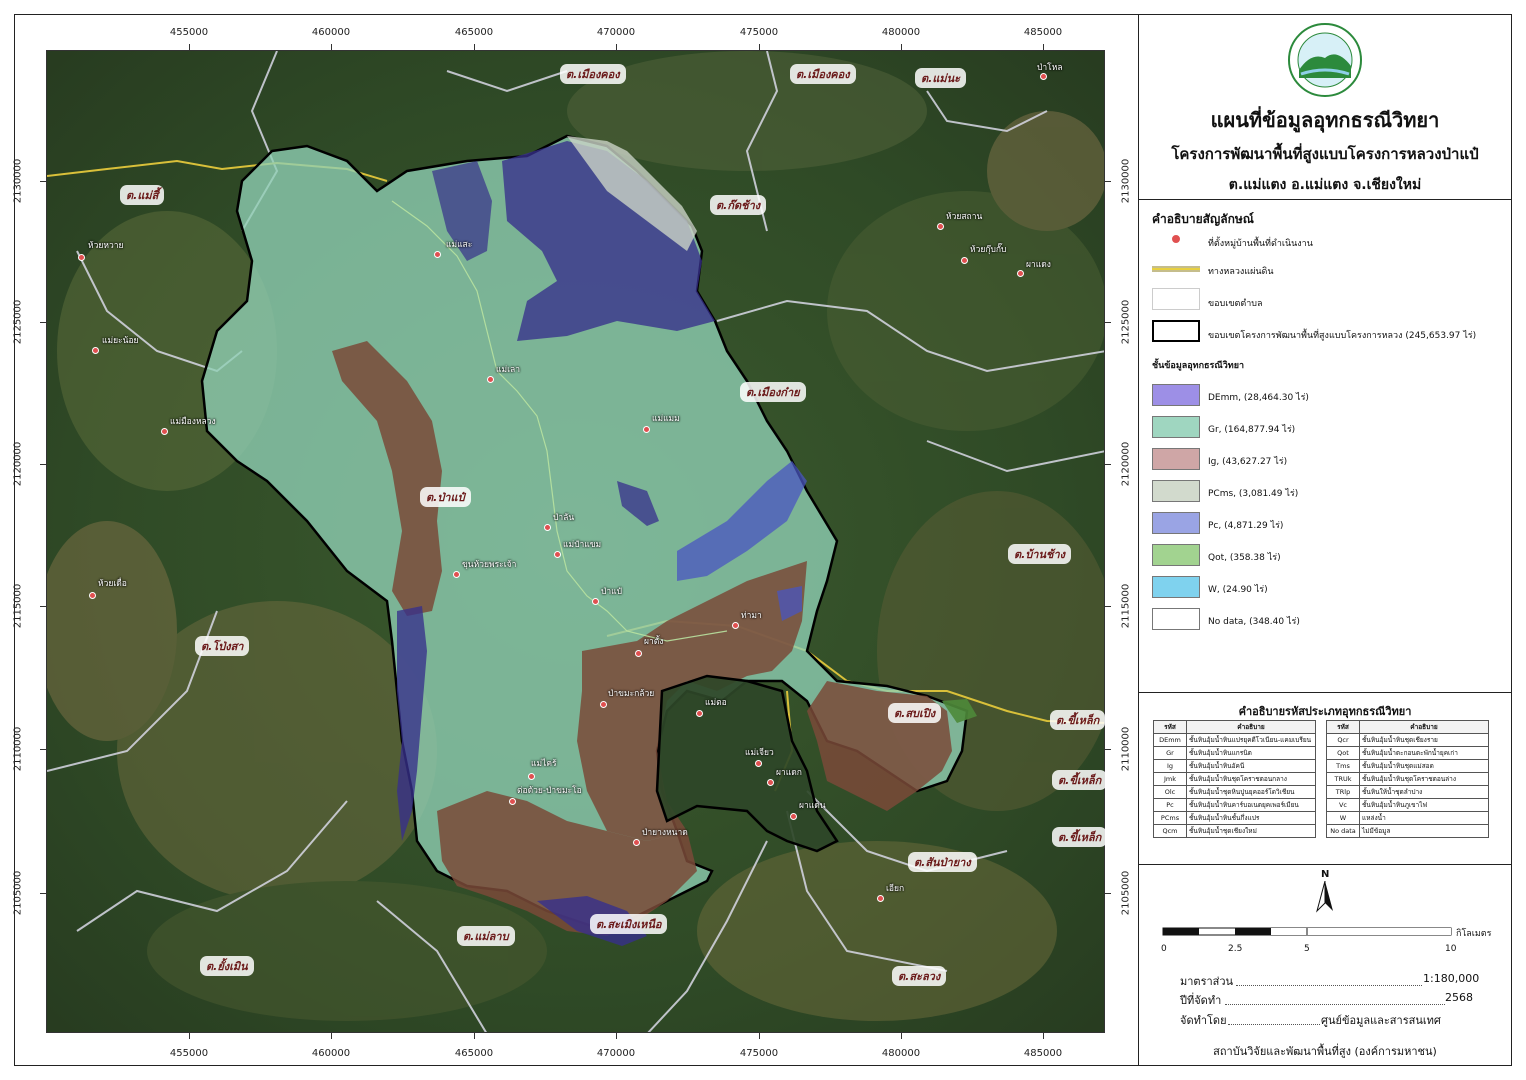 The width and height of the screenshot is (1526, 1080). Describe the element at coordinates (1246, 526) in the screenshot. I see `hydro-legend-label: Pc, (4,871.29 ไร่)` at that location.